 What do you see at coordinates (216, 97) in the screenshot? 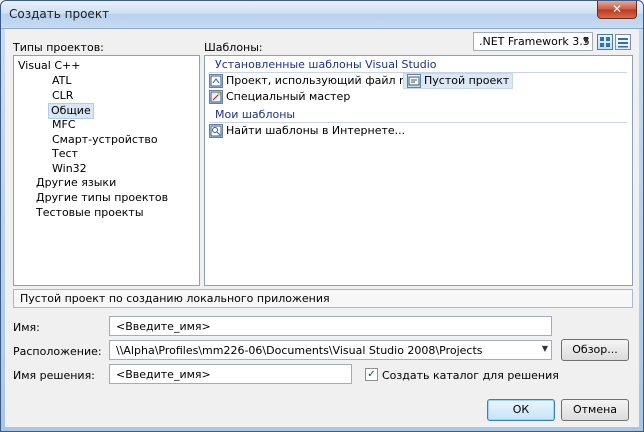
I see `custom-wizard-icon` at bounding box center [216, 97].